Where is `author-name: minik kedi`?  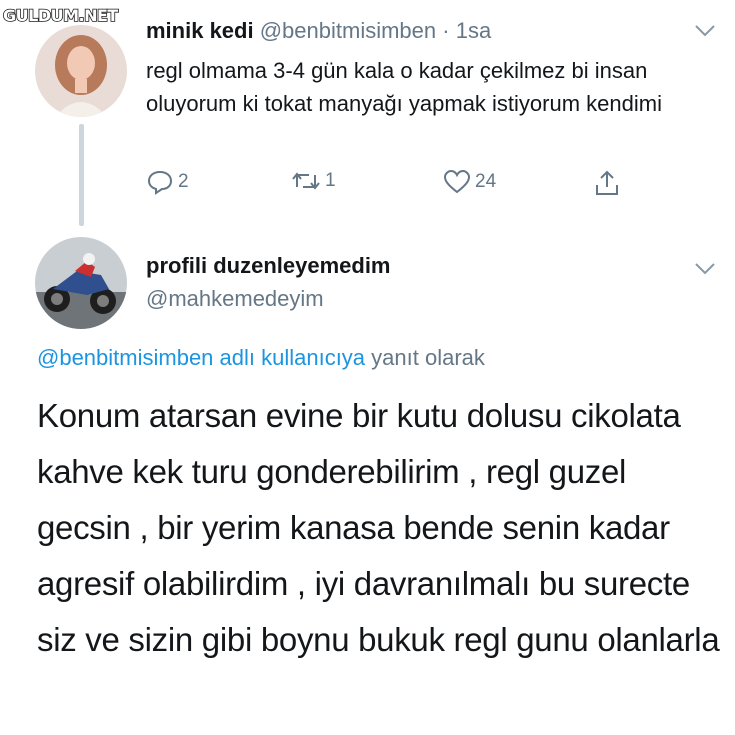 author-name: minik kedi is located at coordinates (200, 30).